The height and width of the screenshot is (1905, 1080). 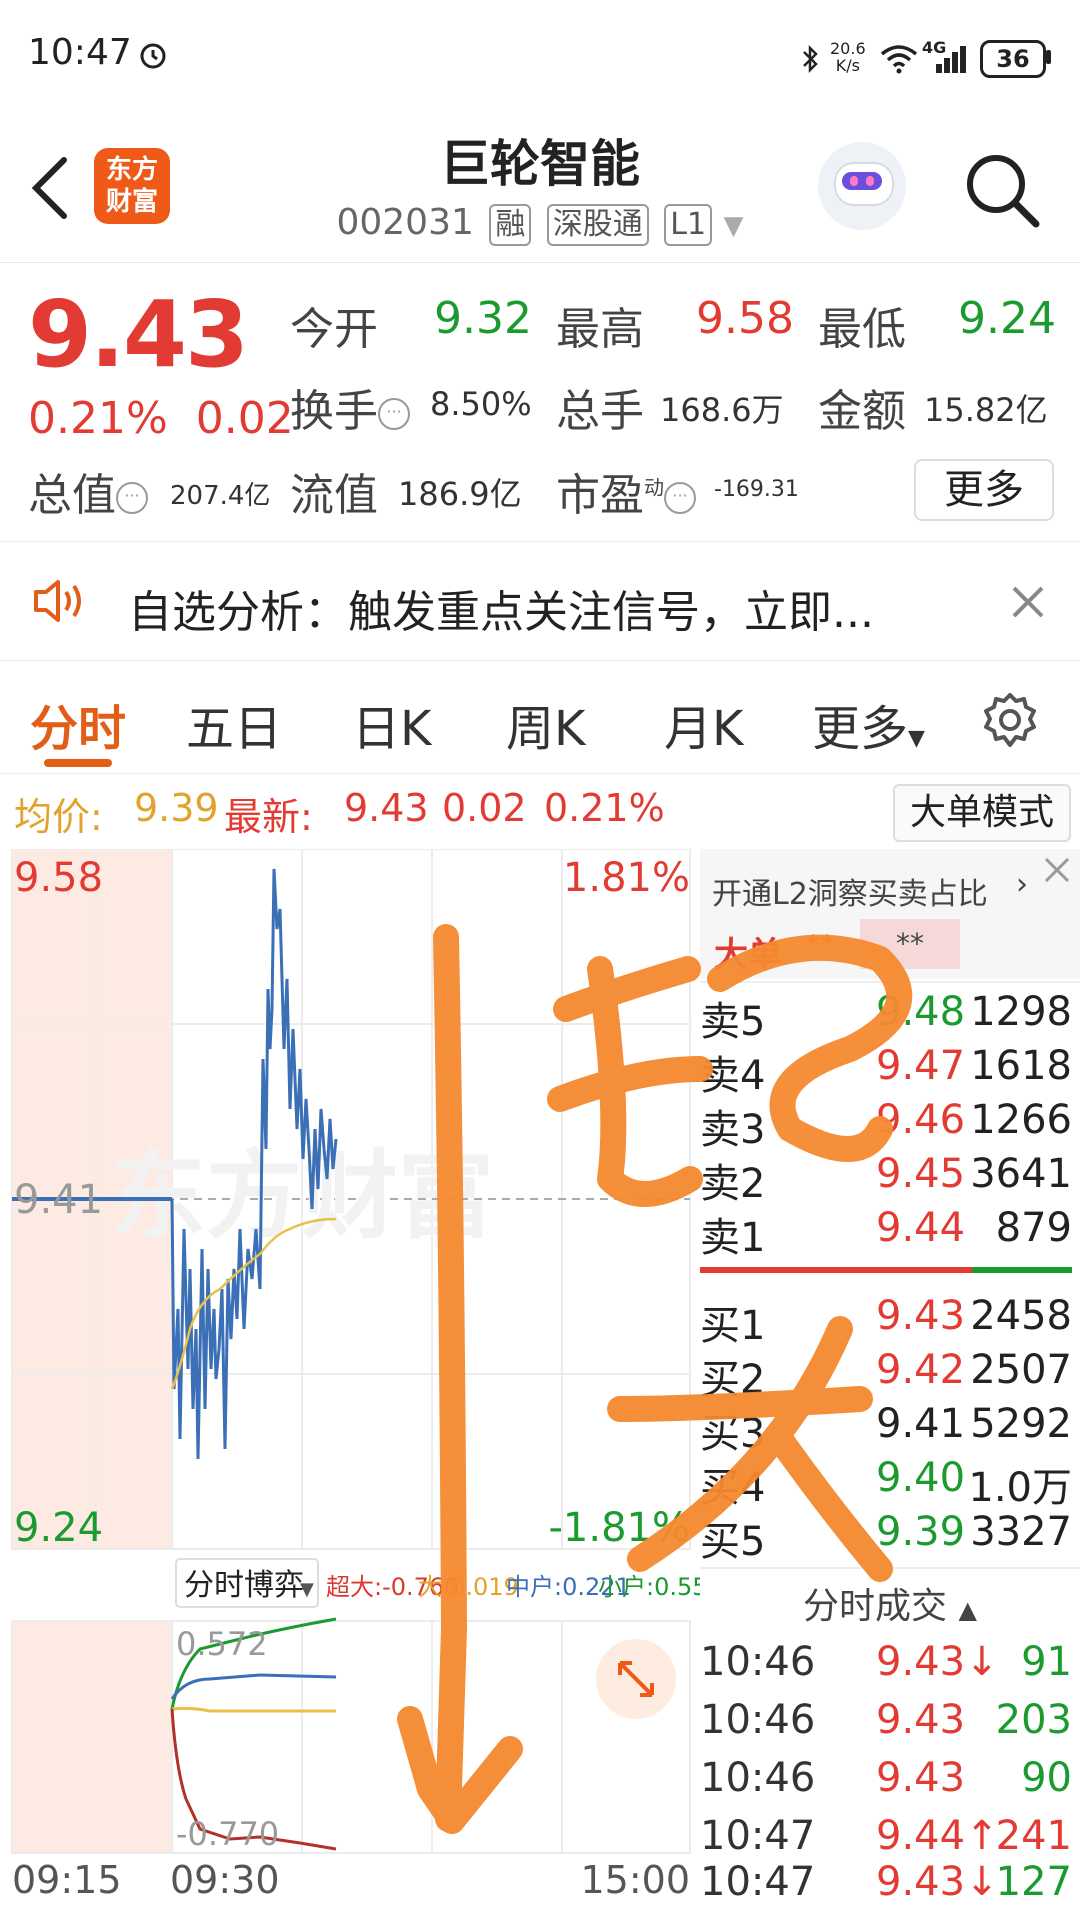 I want to click on status-bar: 10:47 20.6 K/s 4G 36, so click(x=540, y=55).